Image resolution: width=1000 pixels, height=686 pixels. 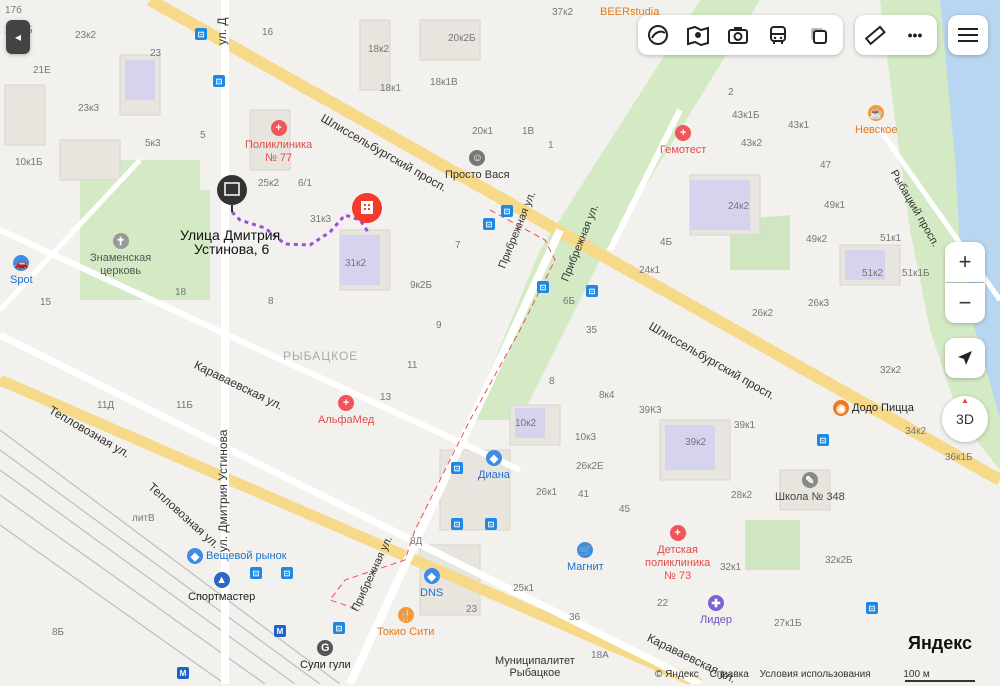 What do you see at coordinates (268, 32) in the screenshot?
I see `house-number: 16` at bounding box center [268, 32].